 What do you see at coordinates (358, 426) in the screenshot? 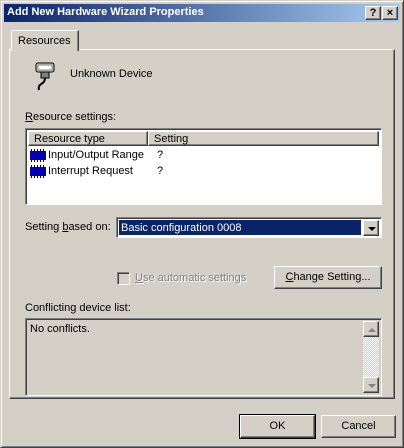
I see `cancel-button: Cancel` at bounding box center [358, 426].